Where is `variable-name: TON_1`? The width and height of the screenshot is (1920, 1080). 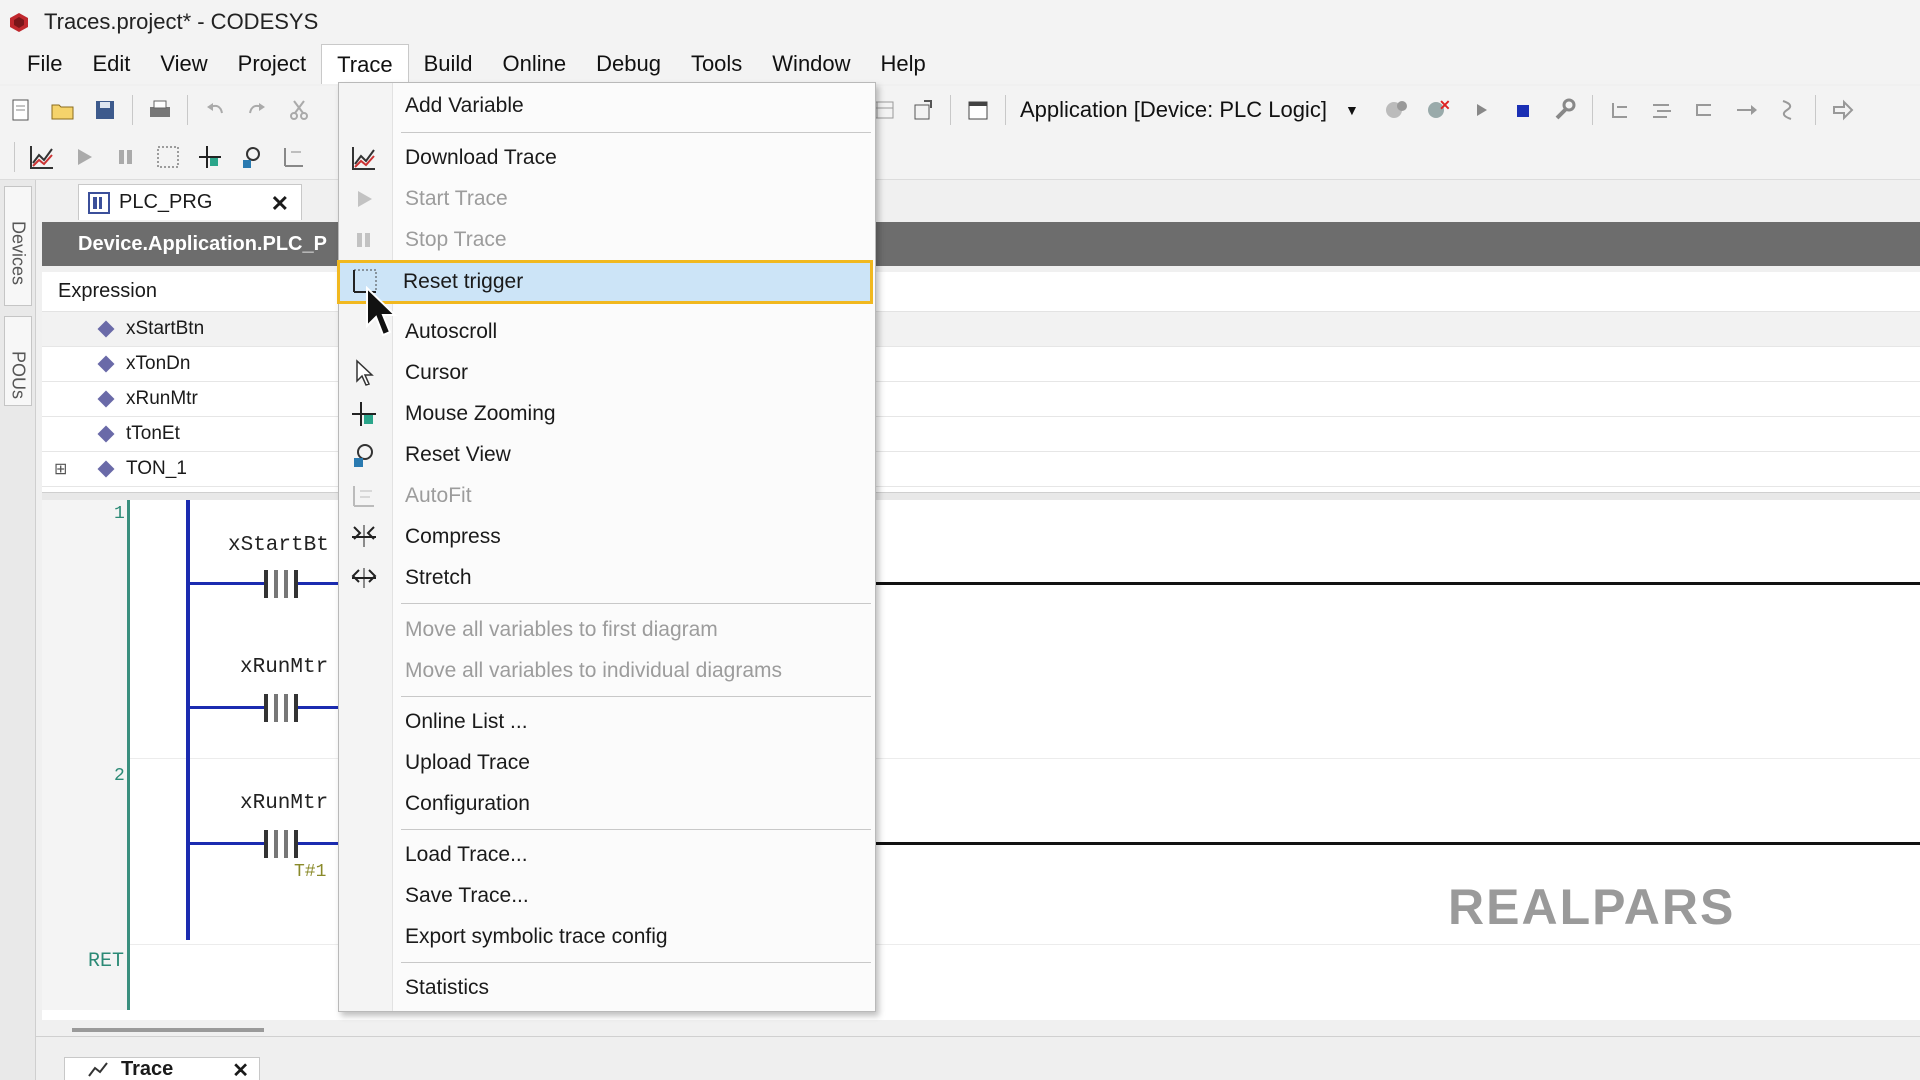 variable-name: TON_1 is located at coordinates (156, 468).